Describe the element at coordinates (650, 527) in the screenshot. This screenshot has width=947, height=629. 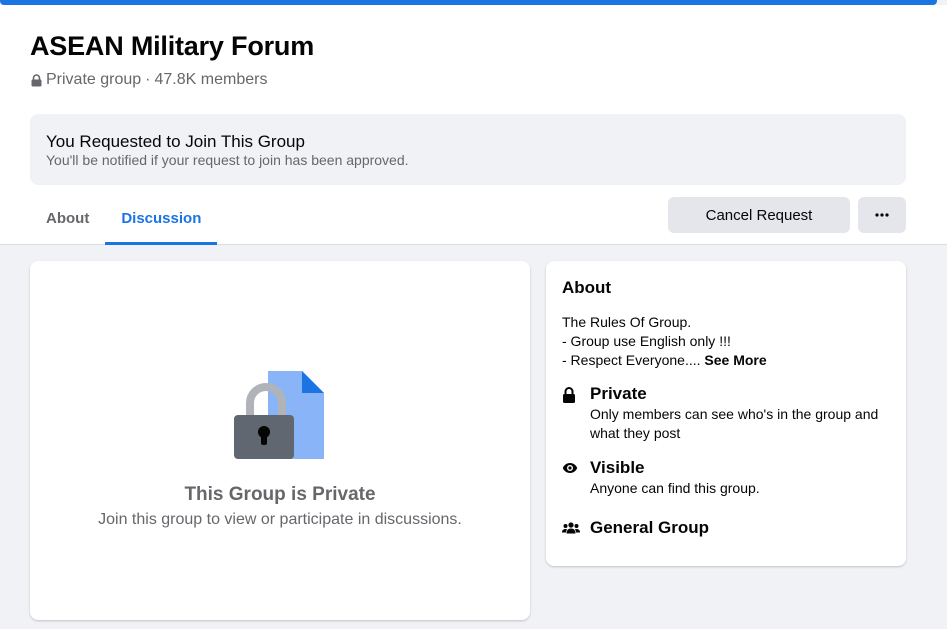
I see `general-group-title: General Group` at that location.